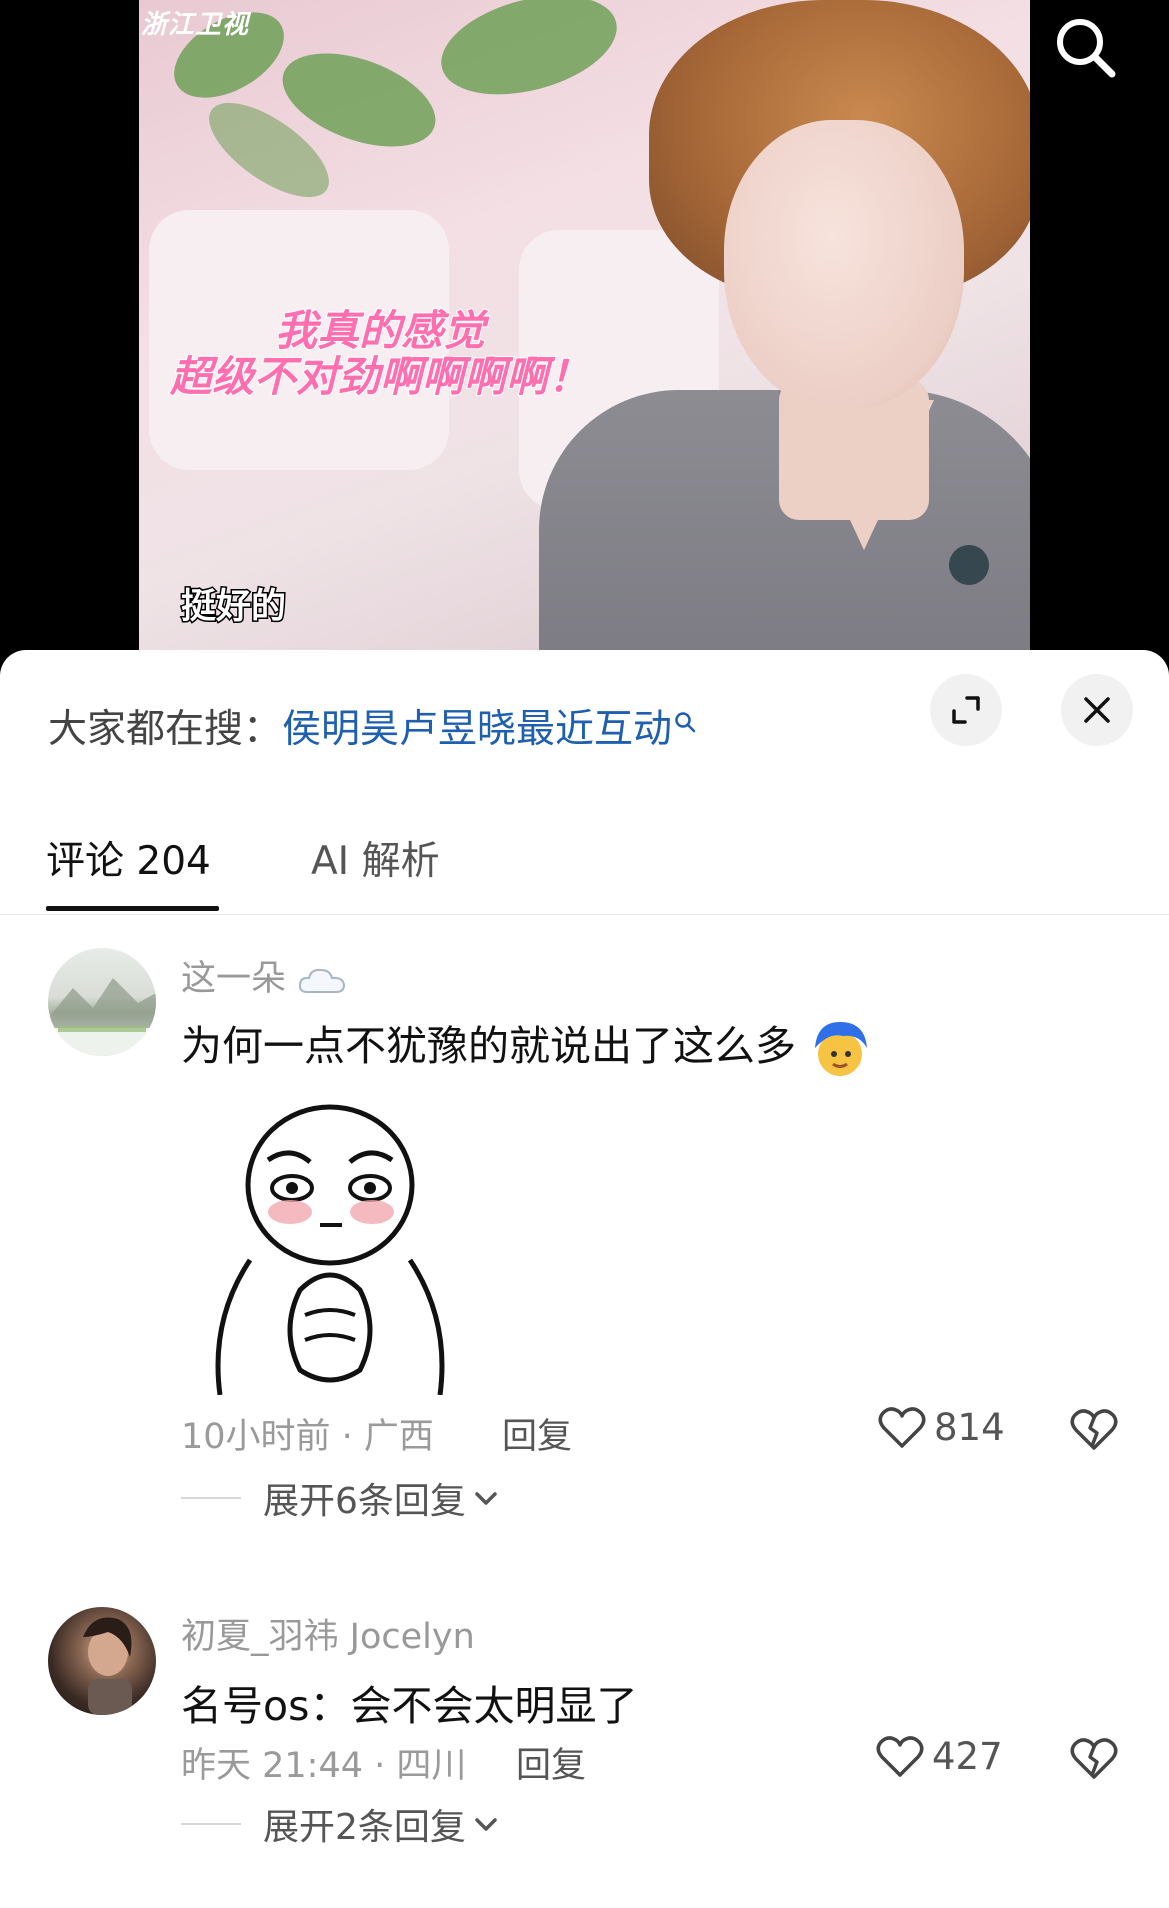 Image resolution: width=1169 pixels, height=1908 pixels. Describe the element at coordinates (322, 980) in the screenshot. I see `cloud-emoji-icon` at that location.